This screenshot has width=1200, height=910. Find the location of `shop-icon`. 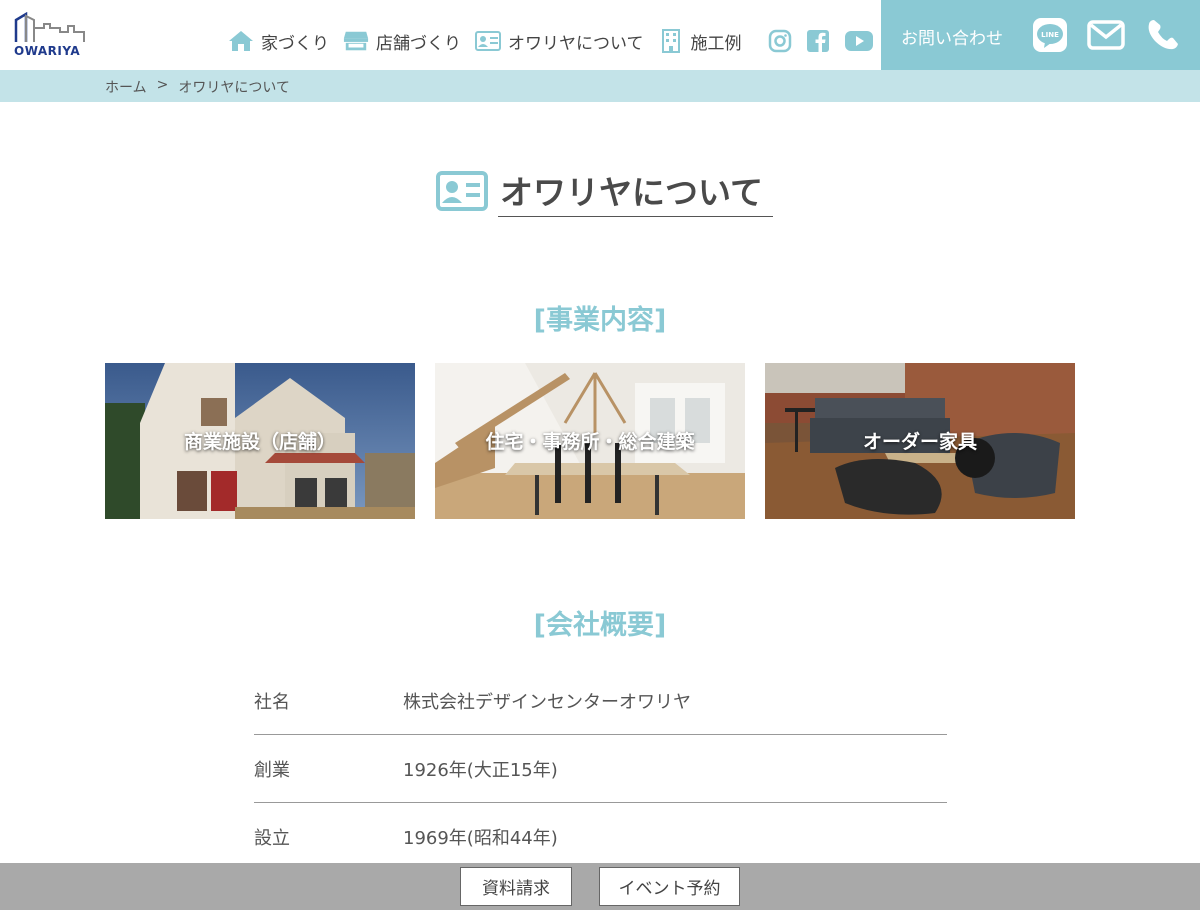

shop-icon is located at coordinates (356, 41).